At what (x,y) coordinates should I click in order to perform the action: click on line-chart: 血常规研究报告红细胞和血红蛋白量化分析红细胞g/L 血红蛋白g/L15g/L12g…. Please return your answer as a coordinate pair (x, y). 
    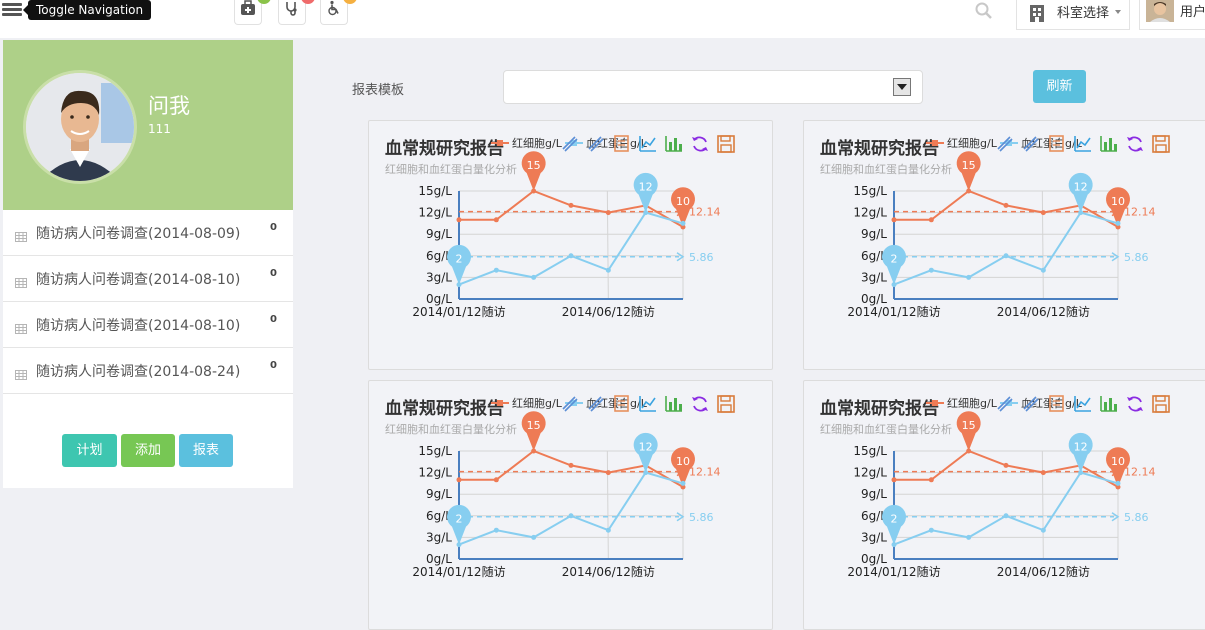
    Looking at the image, I should click on (995, 227).